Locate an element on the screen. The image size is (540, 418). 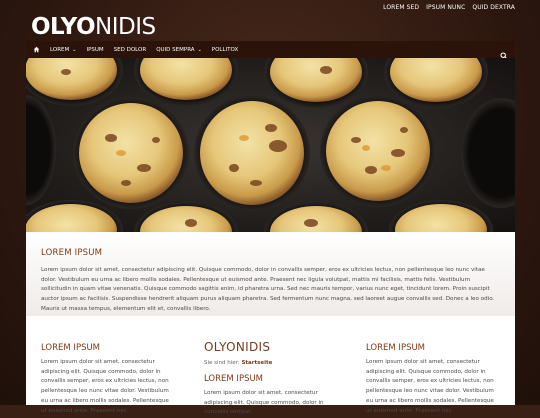
nav-item-quid-sempra: QUID SEMPRA ⌄ is located at coordinates (179, 50).